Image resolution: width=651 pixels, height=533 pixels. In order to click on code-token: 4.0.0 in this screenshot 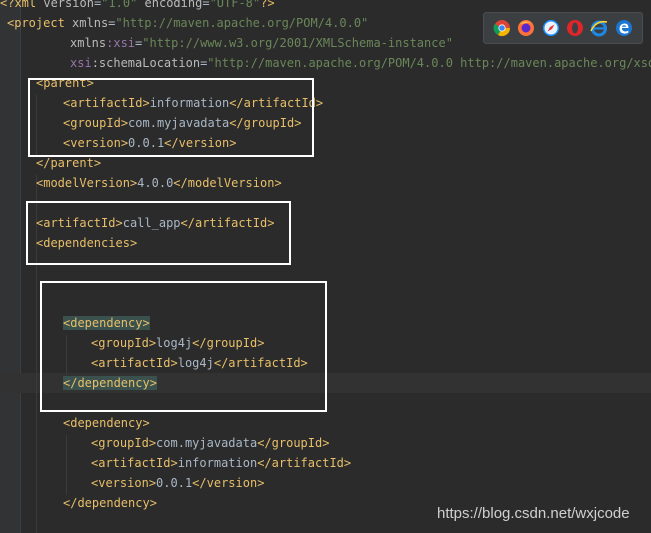, I will do `click(155, 183)`.